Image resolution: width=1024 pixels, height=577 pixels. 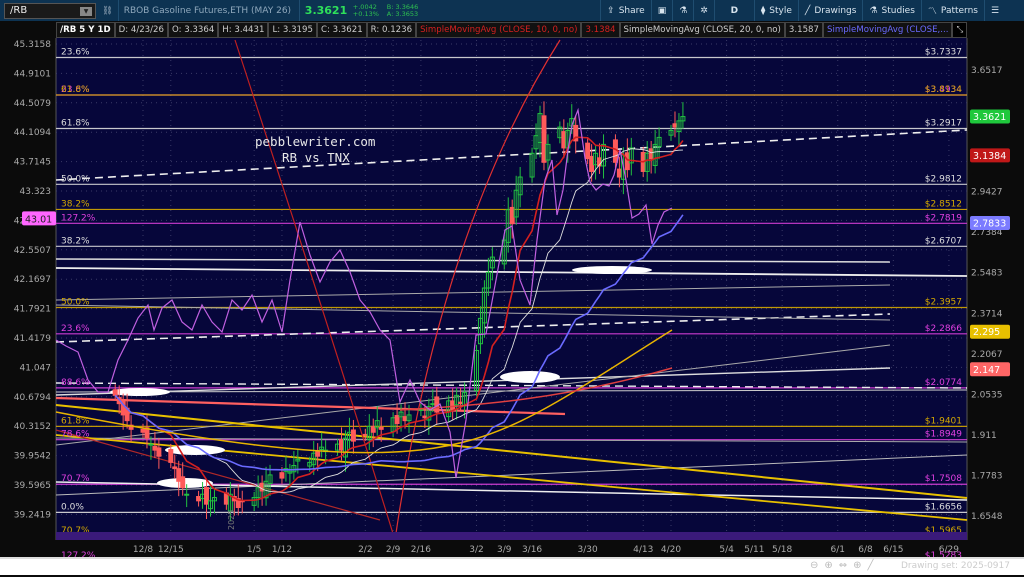 I want to click on left-axis-tick: 41.7921, so click(x=32, y=310).